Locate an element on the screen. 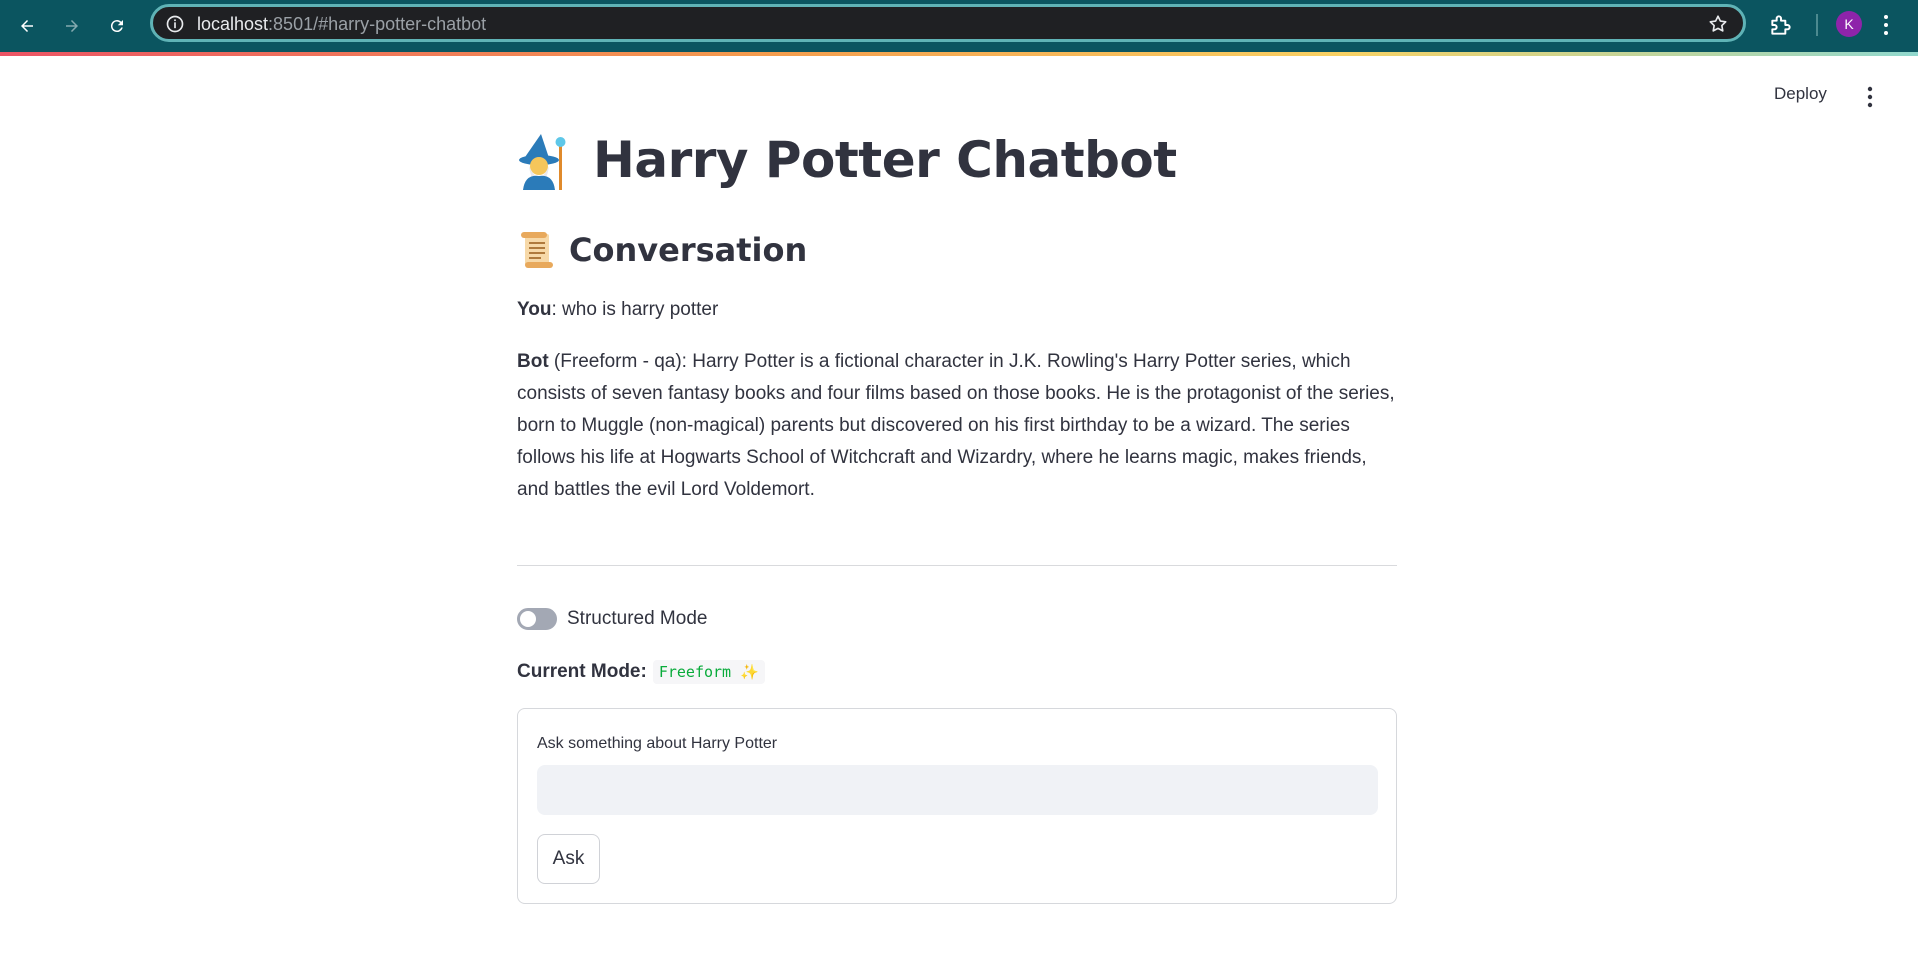 The height and width of the screenshot is (953, 1918). conversation-header-row: Conversation is located at coordinates (662, 250).